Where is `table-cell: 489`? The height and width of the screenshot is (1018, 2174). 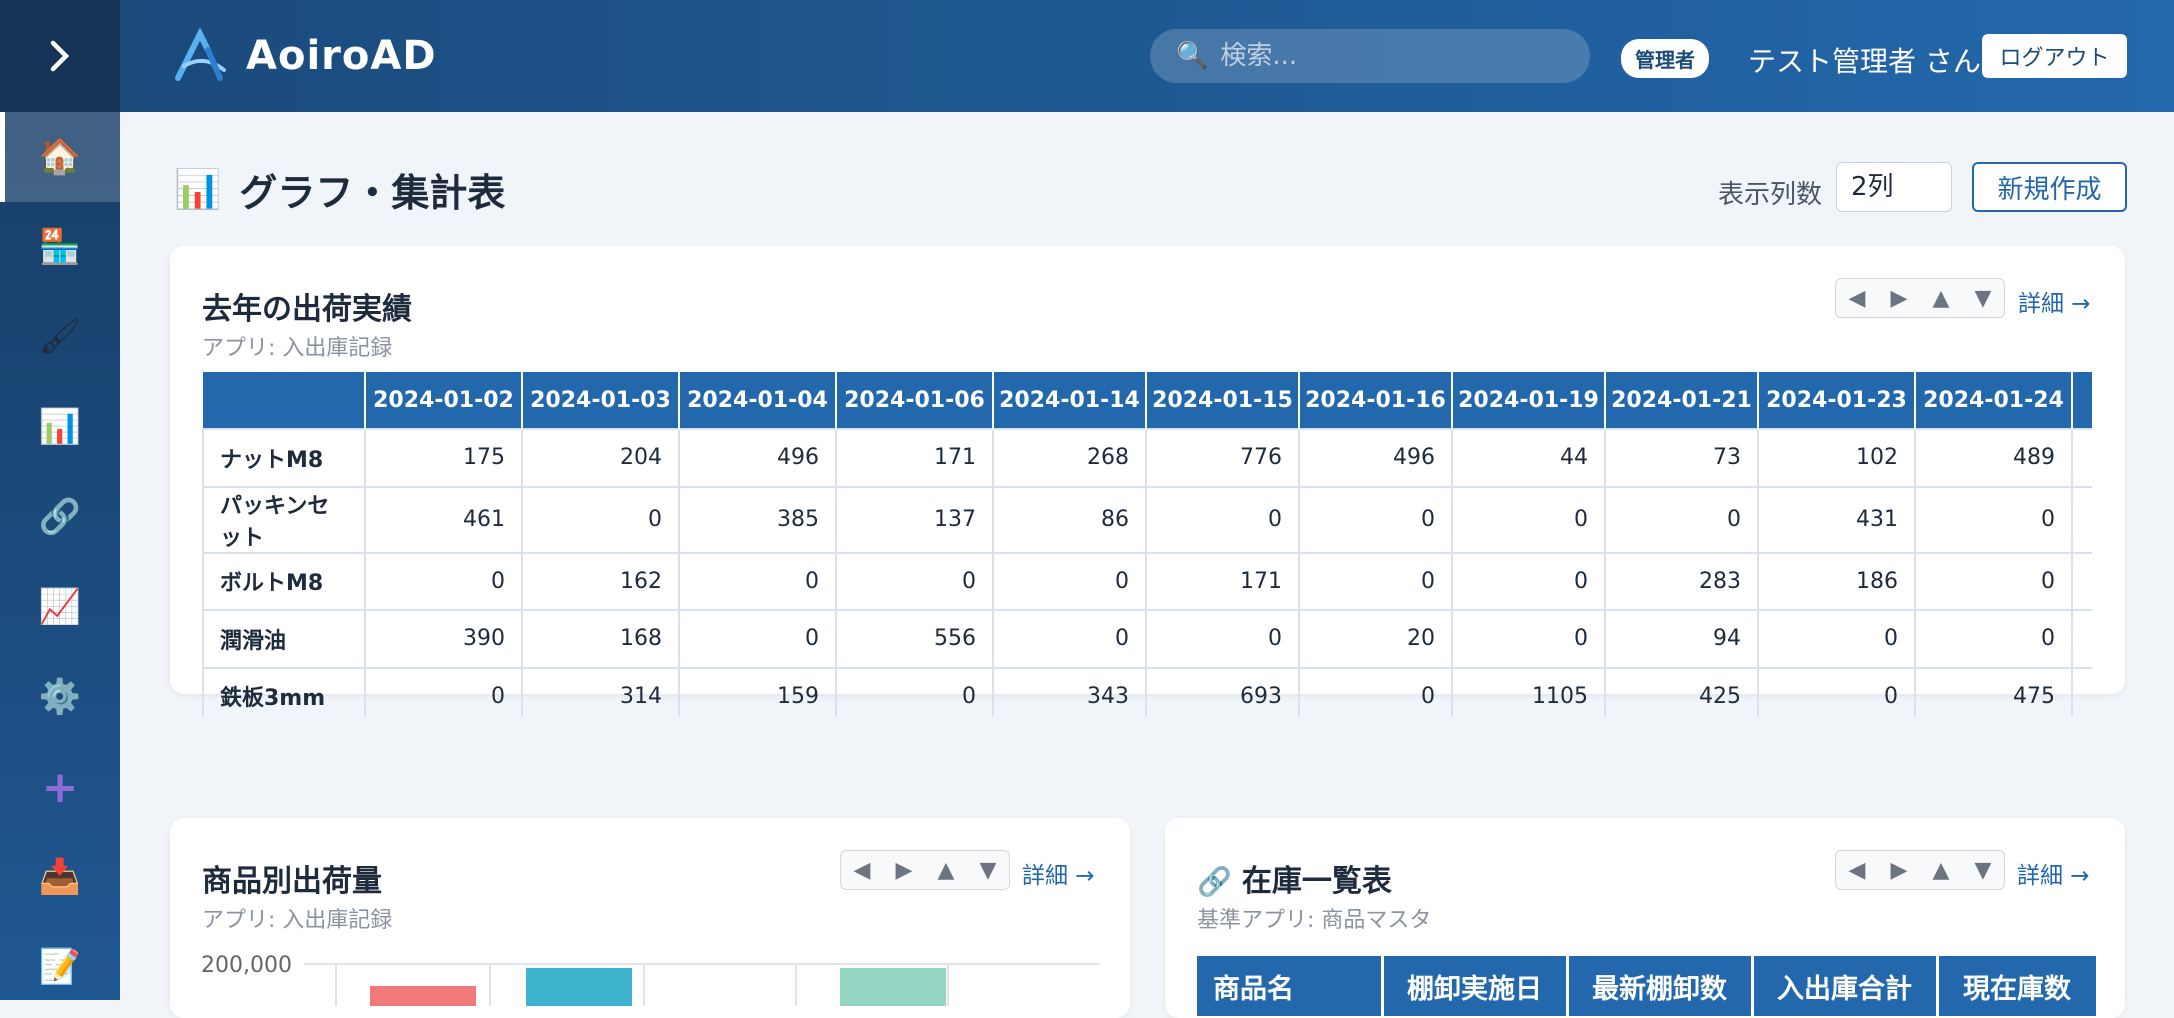
table-cell: 489 is located at coordinates (1993, 458).